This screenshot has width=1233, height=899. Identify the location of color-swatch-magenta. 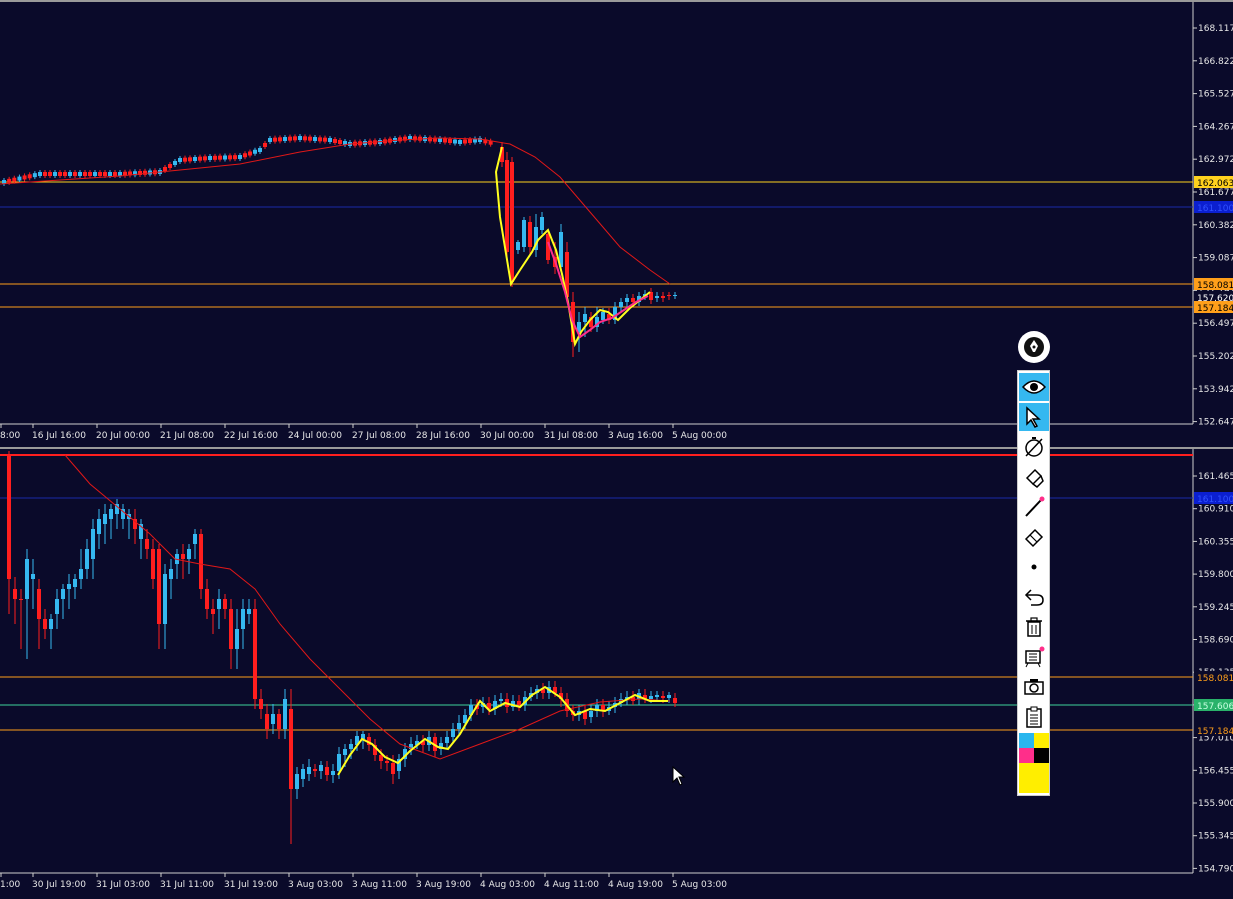
(1026, 755).